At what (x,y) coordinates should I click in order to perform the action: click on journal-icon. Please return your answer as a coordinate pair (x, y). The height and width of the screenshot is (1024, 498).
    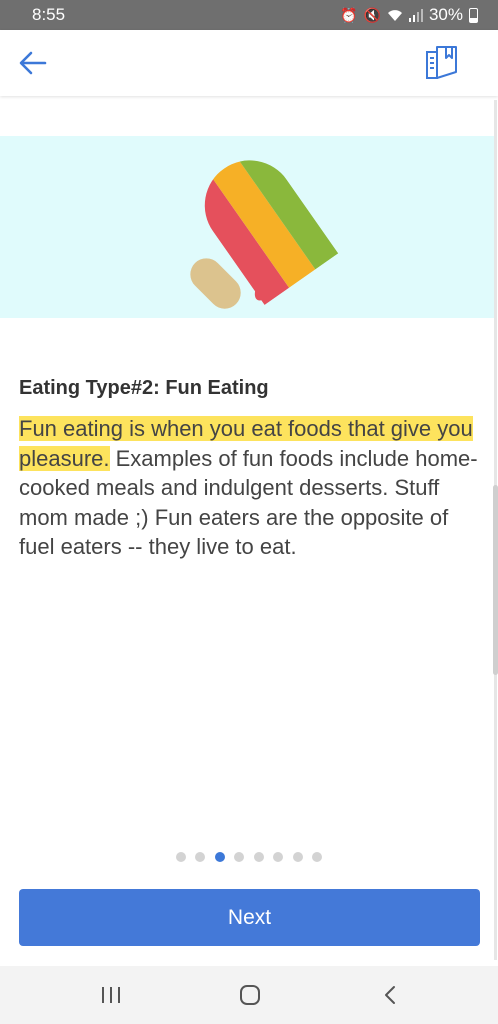
    Looking at the image, I should click on (441, 62).